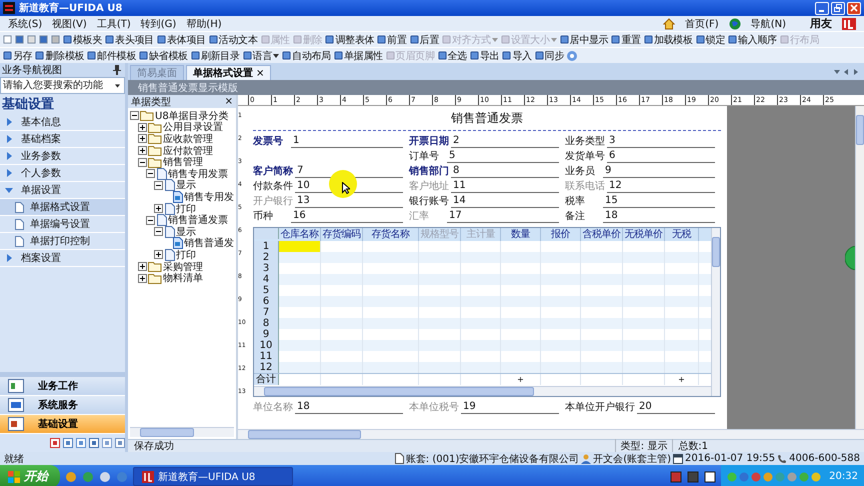 This screenshot has width=864, height=486. Describe the element at coordinates (25, 23) in the screenshot. I see `menu-item: 系统(S)` at that location.